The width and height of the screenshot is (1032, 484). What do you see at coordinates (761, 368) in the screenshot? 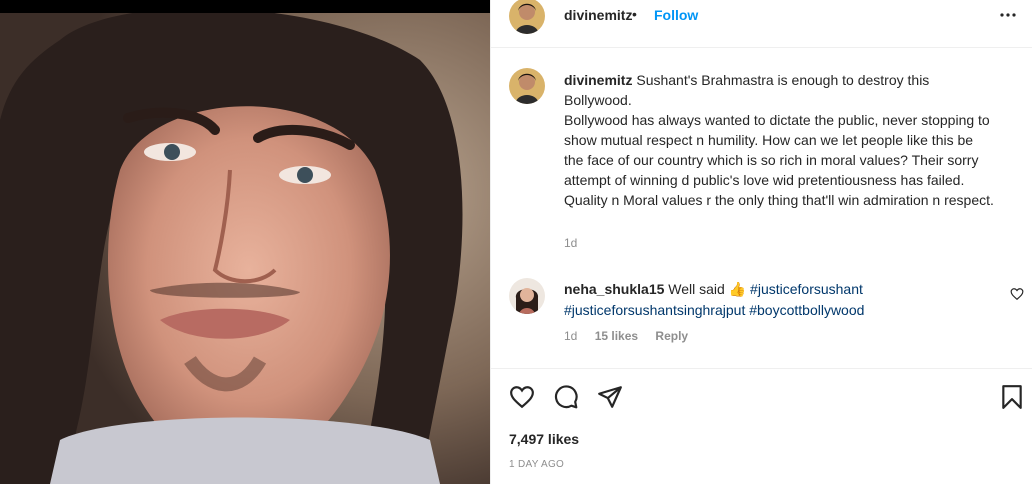
I see `actions-divider` at bounding box center [761, 368].